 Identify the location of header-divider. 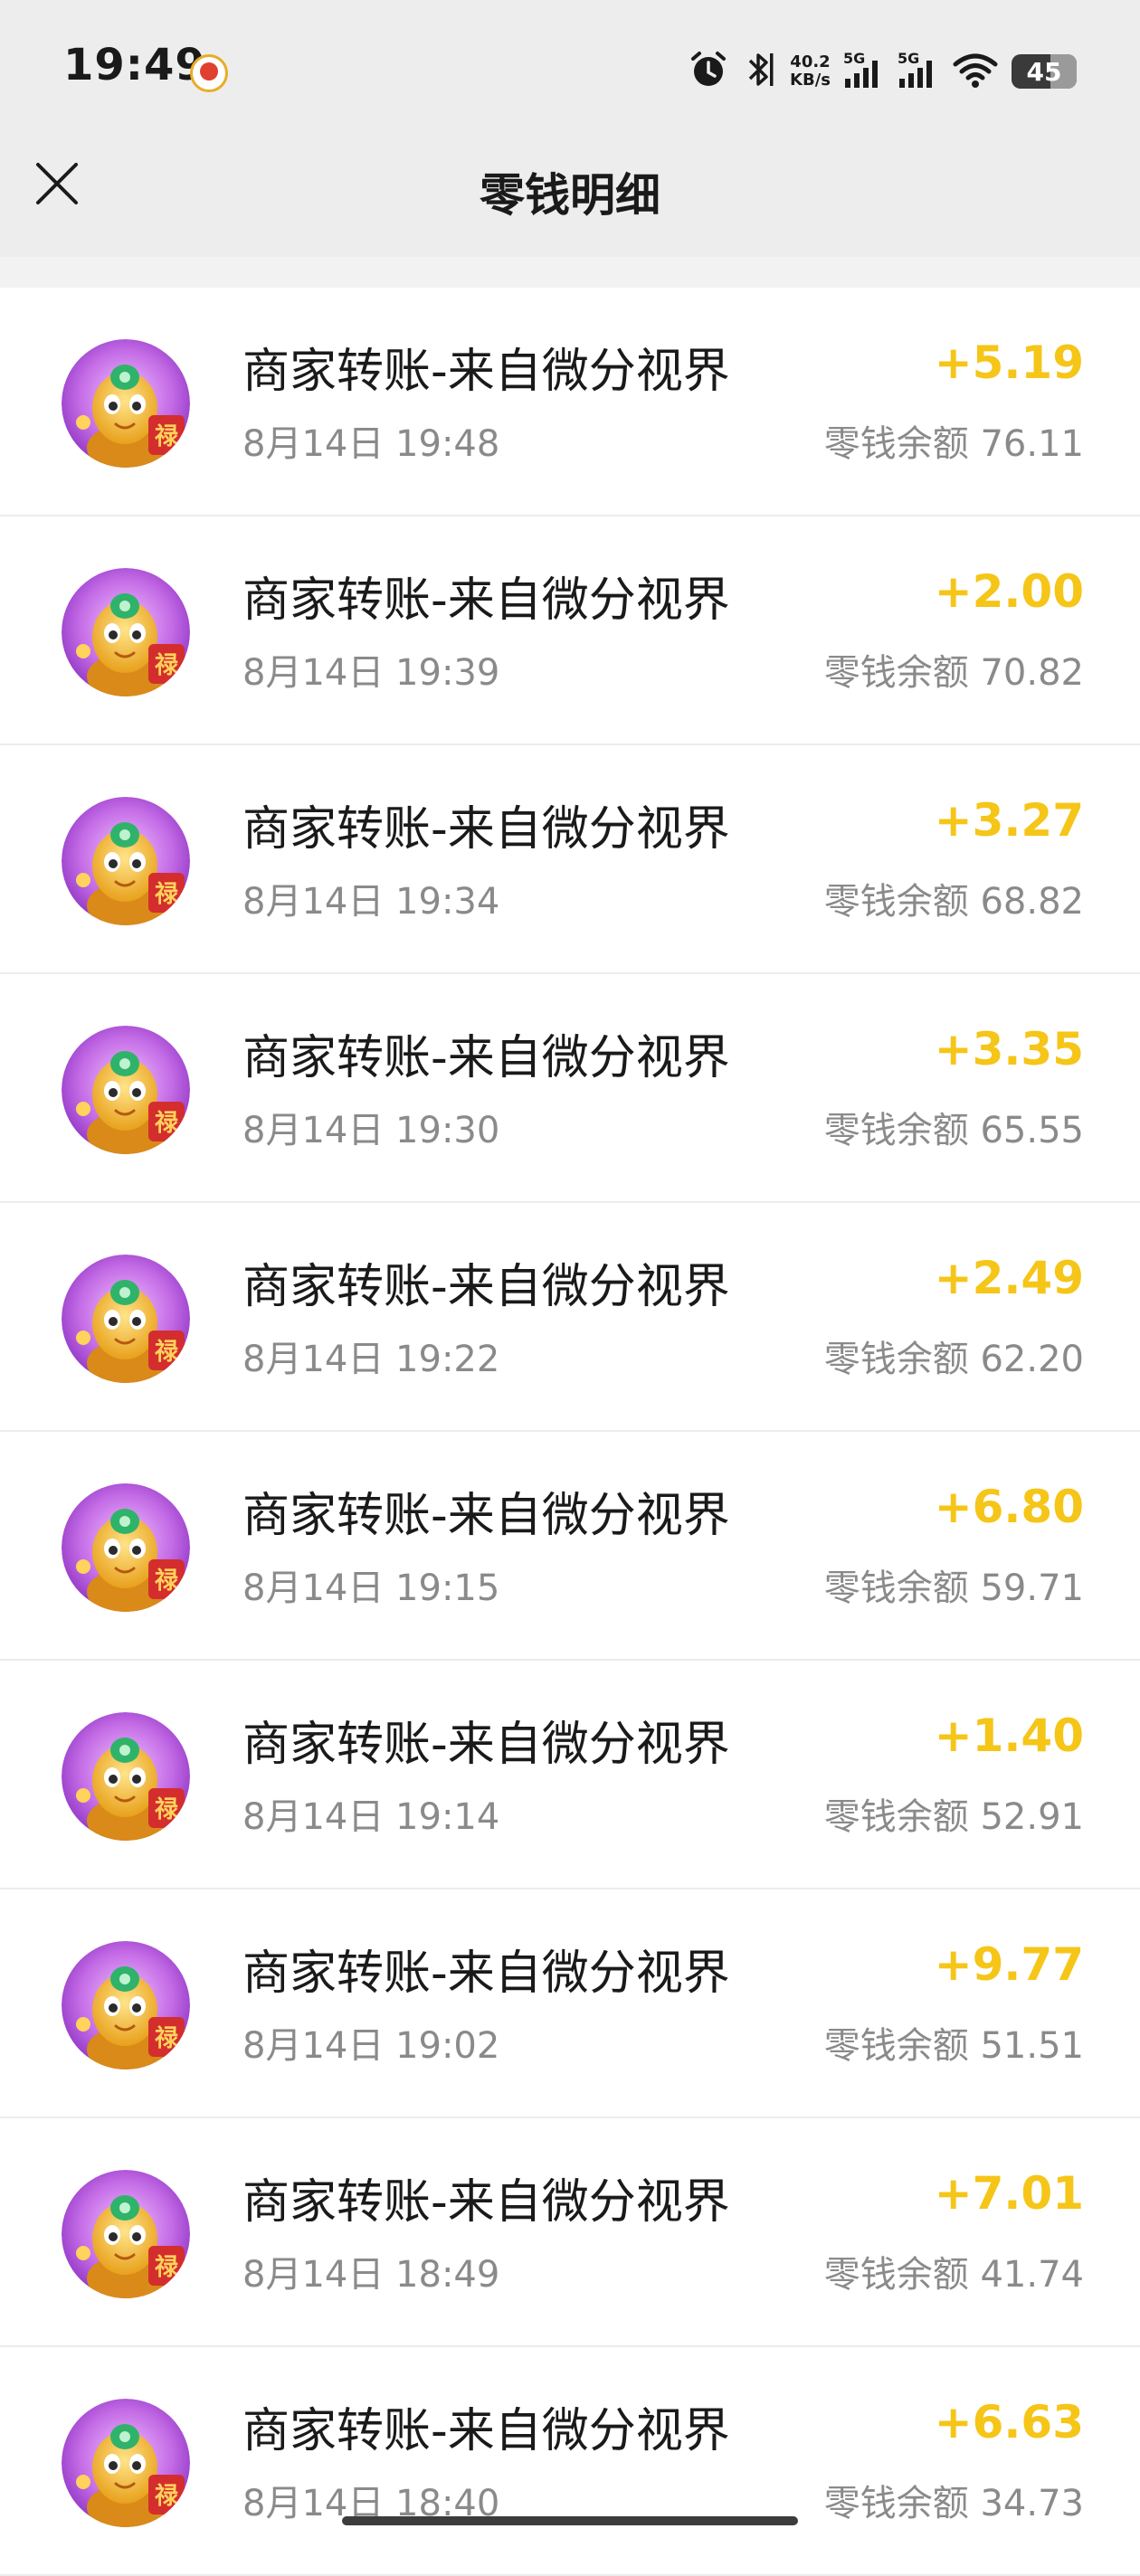
(570, 272).